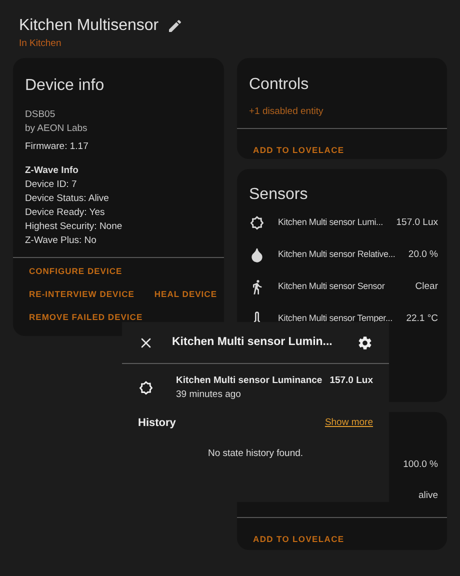 The height and width of the screenshot is (576, 460). Describe the element at coordinates (89, 26) in the screenshot. I see `device-title: Kitchen Multisensor` at that location.